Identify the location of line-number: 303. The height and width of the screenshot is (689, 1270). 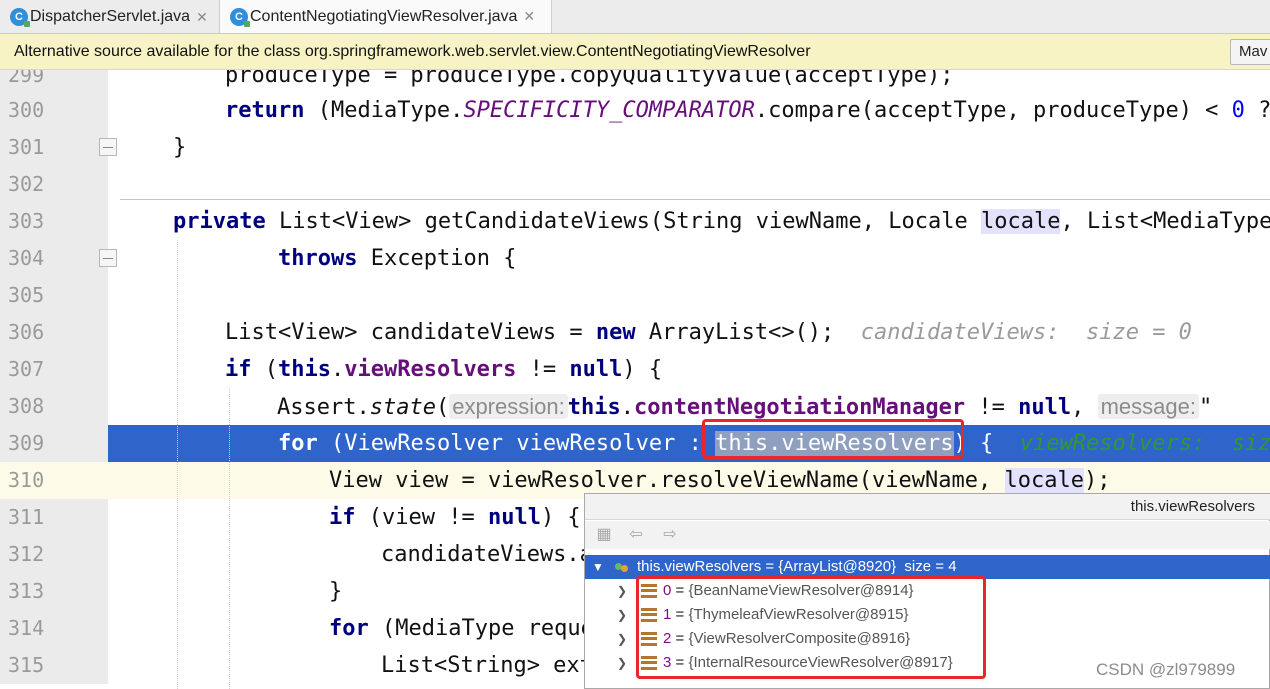
(26, 221).